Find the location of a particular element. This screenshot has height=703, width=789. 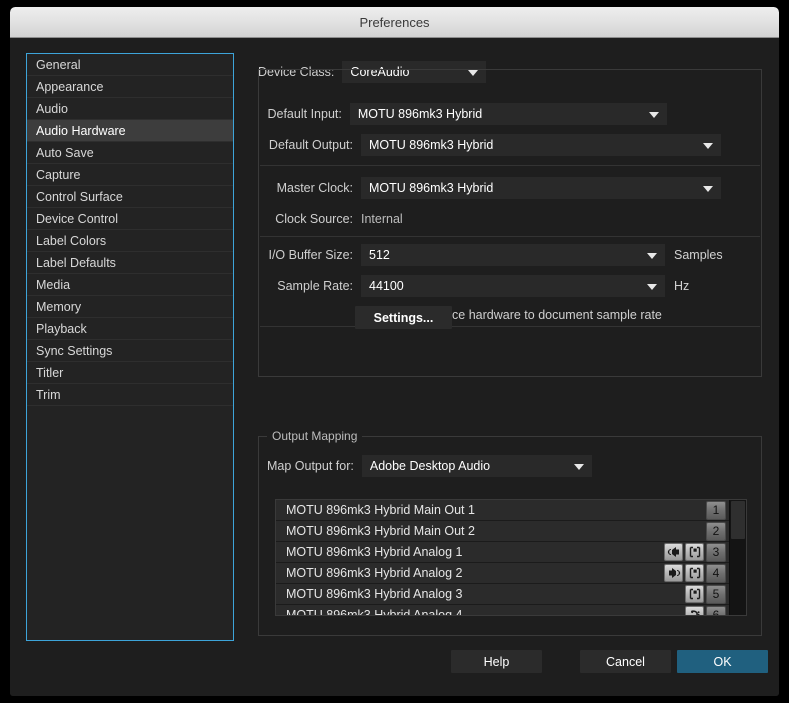

output-row-icons: 4 is located at coordinates (696, 573).